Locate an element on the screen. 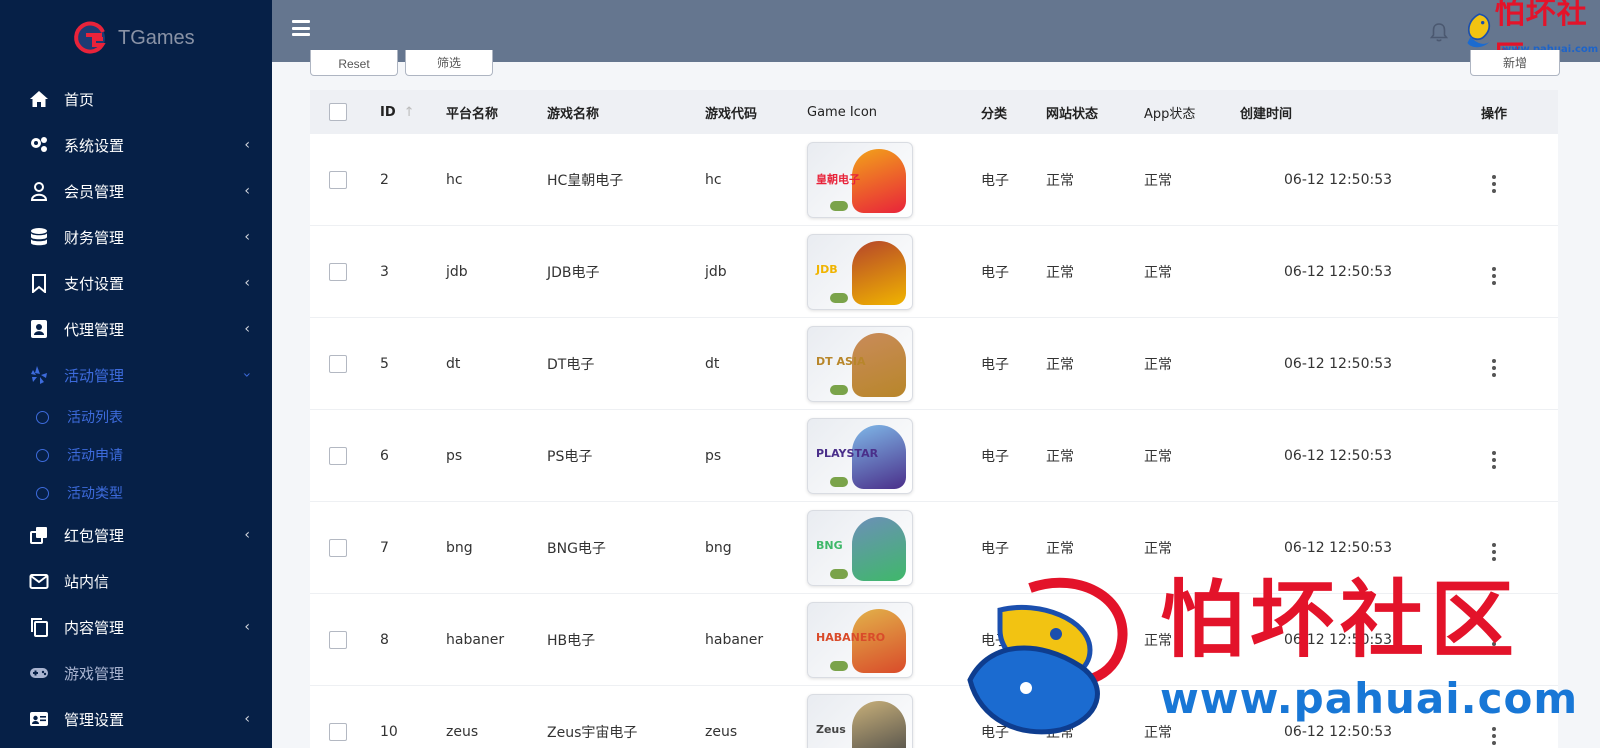  select-all-checkbox is located at coordinates (338, 112).